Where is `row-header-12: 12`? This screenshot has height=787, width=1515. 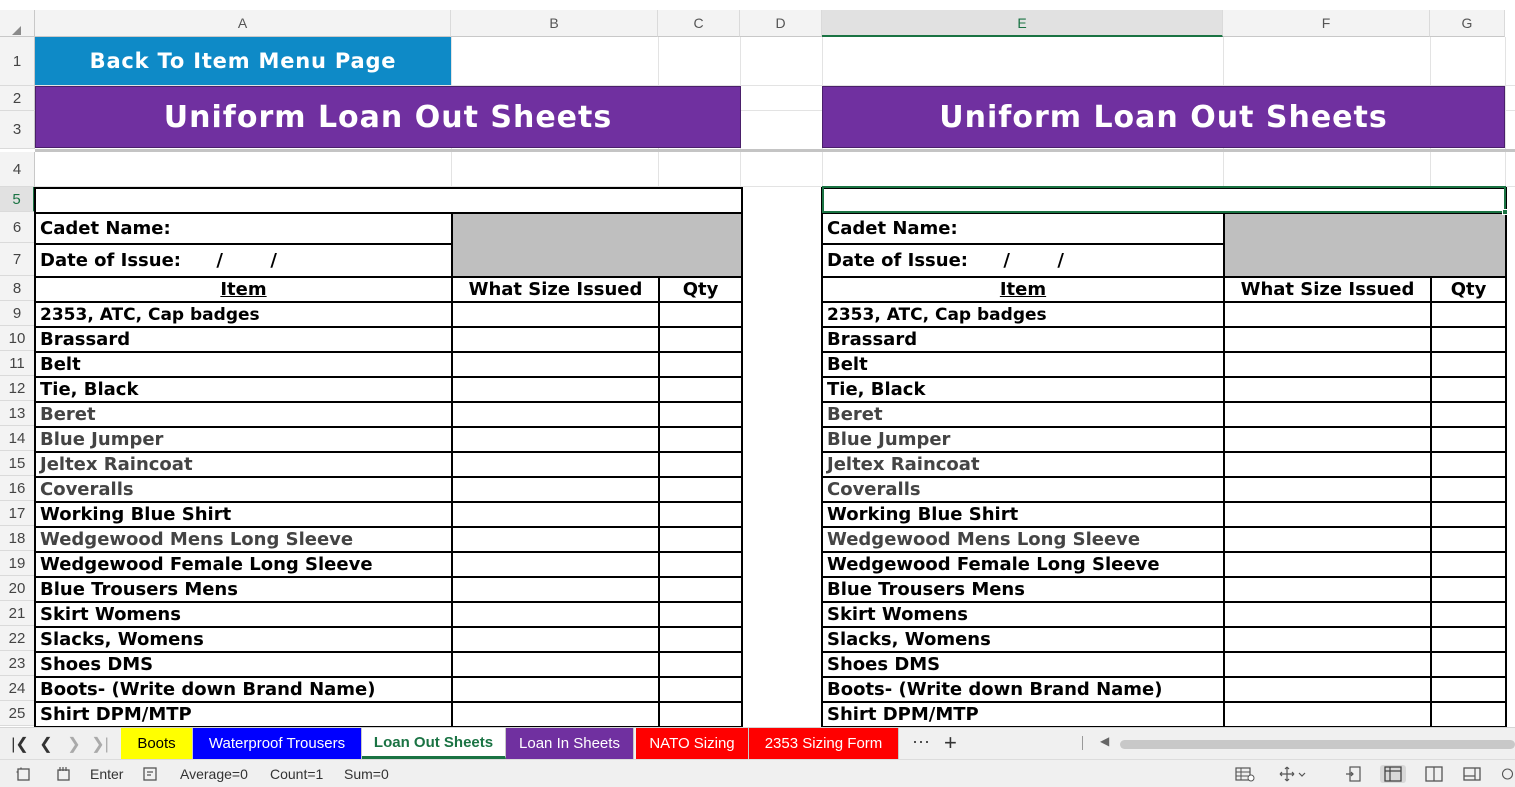
row-header-12: 12 is located at coordinates (17, 388).